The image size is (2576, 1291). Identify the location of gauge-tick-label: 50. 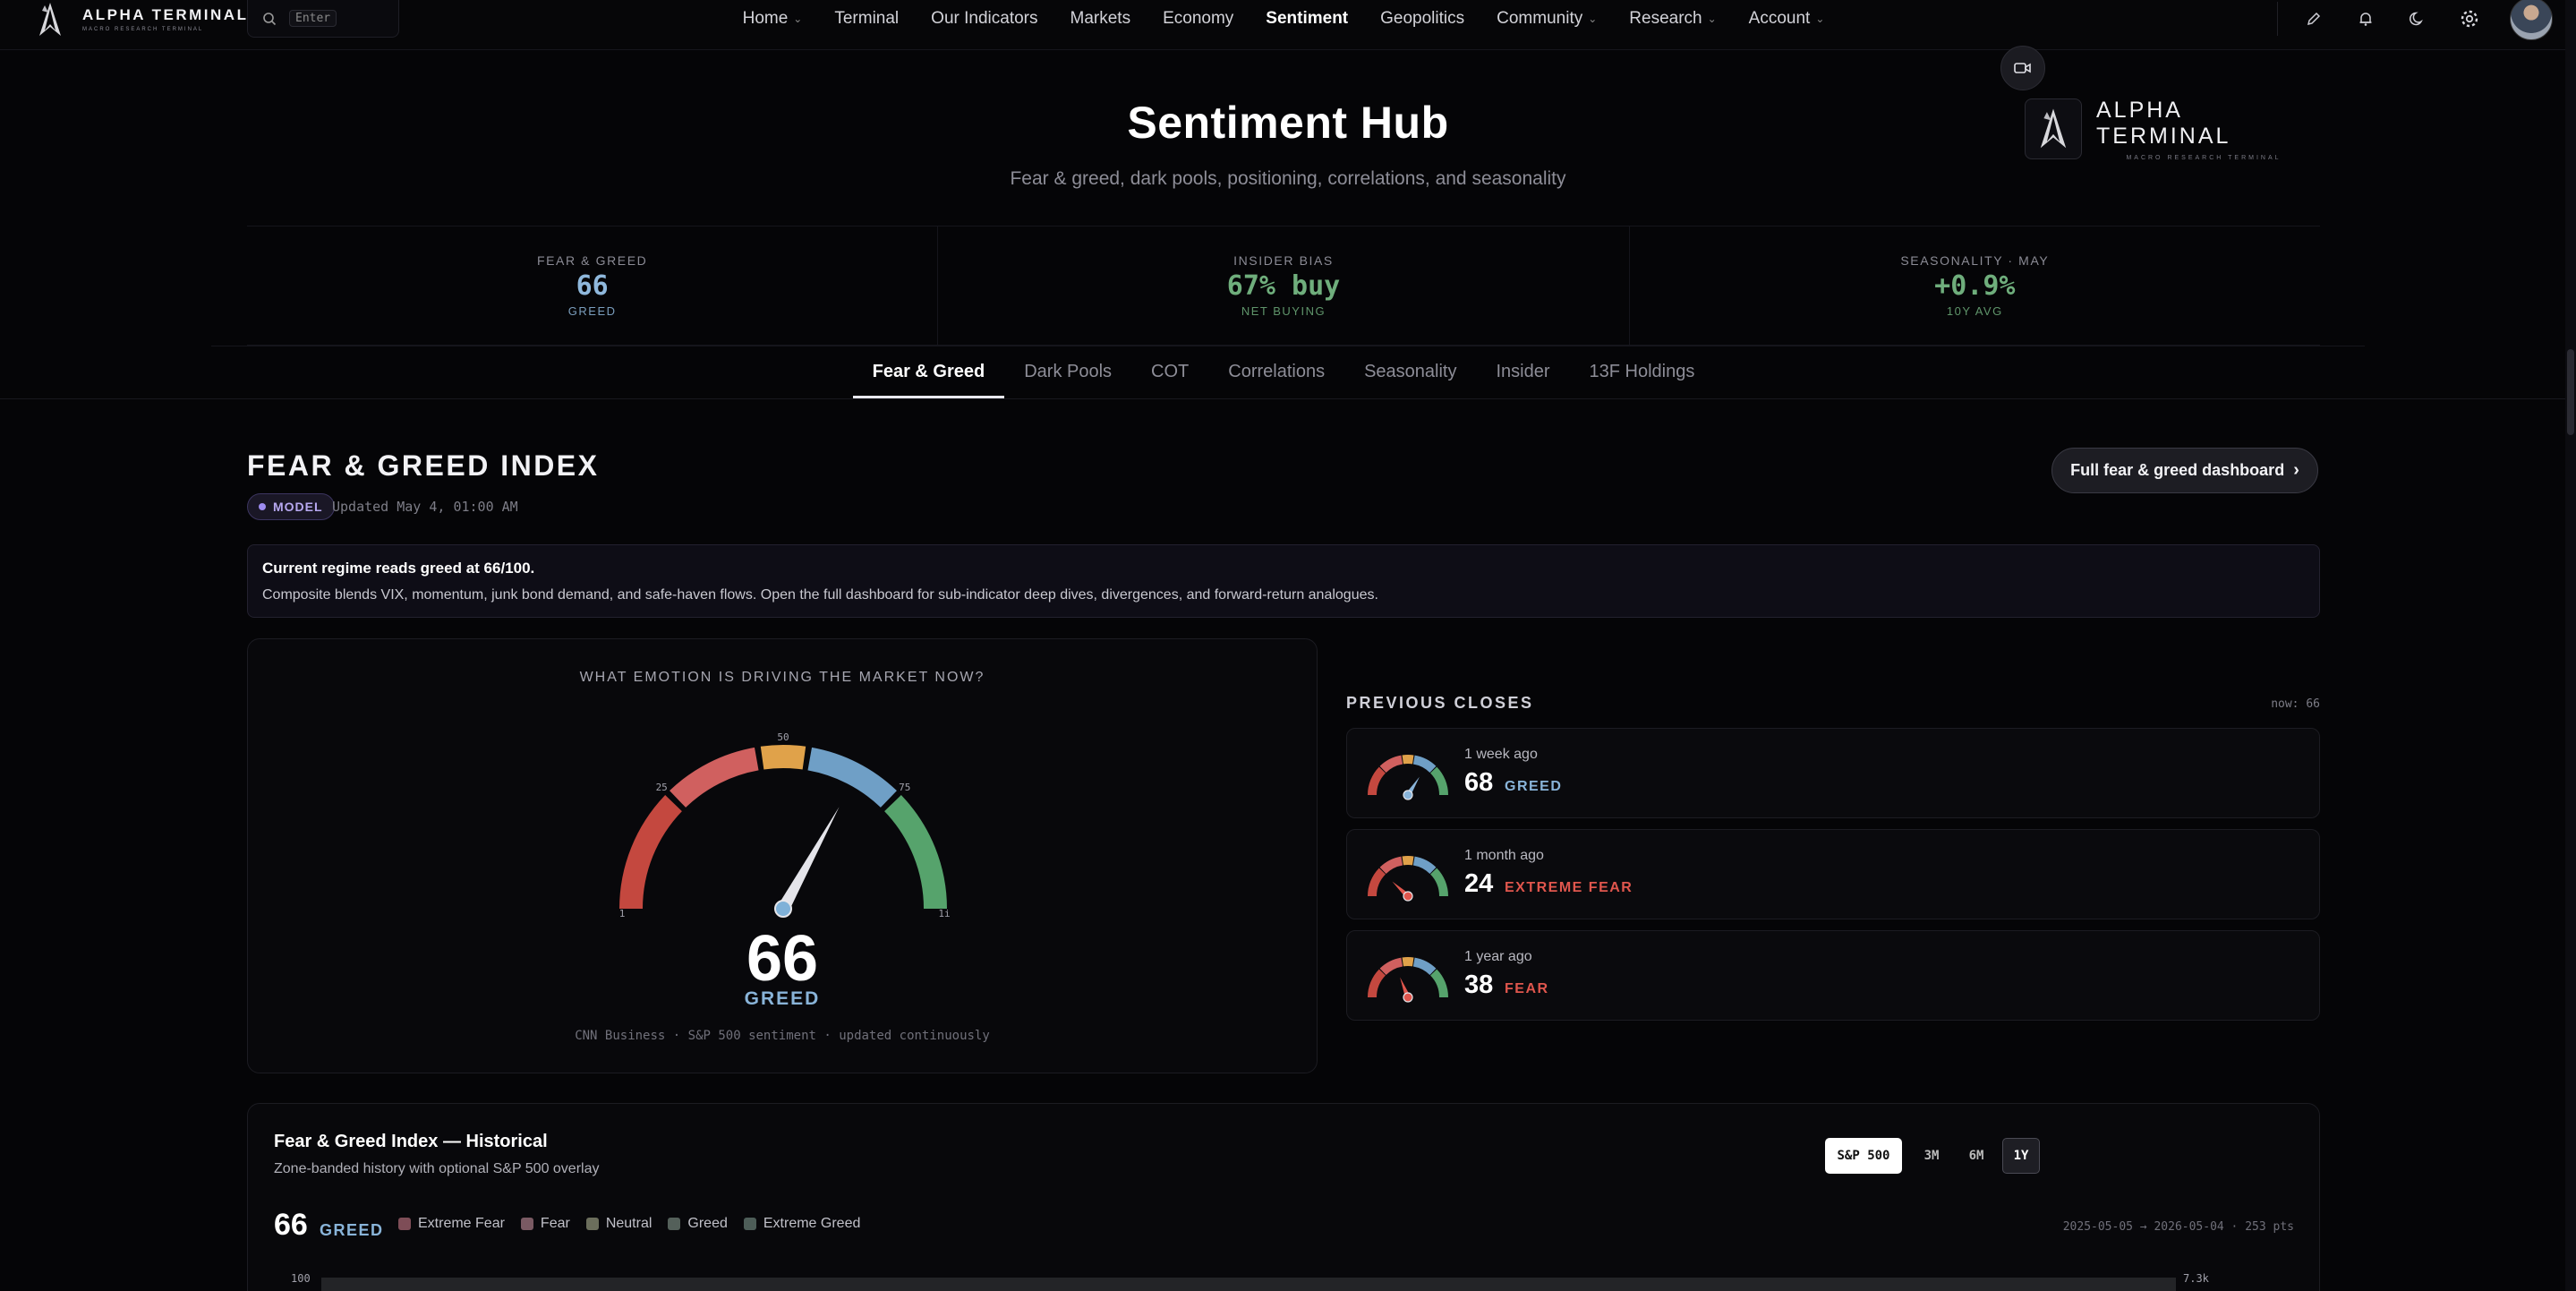
(783, 737).